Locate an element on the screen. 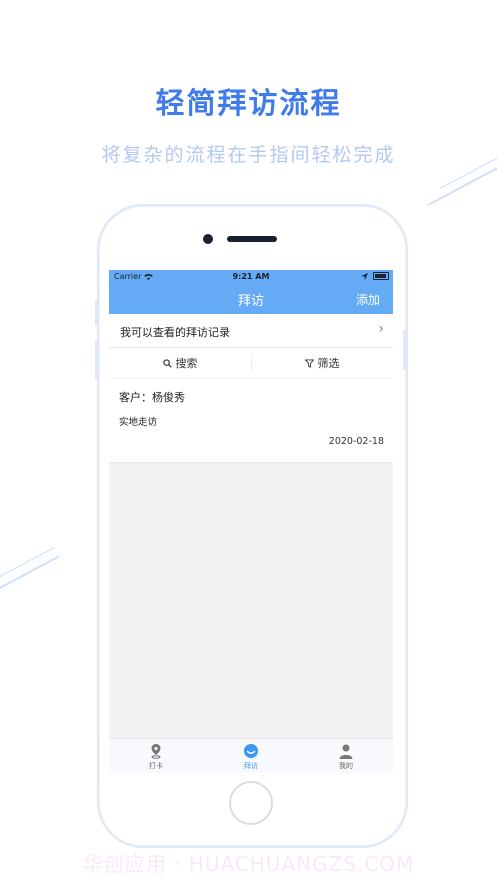  phone-speaker is located at coordinates (252, 239).